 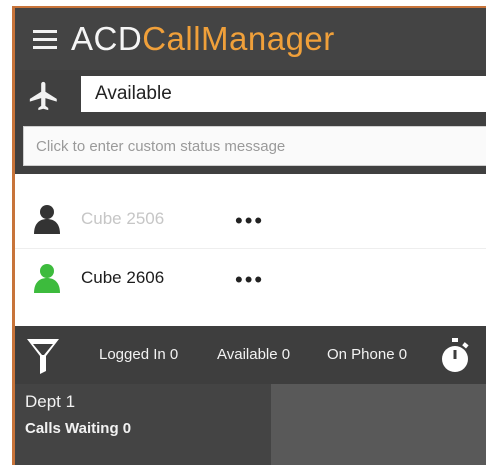 I want to click on status-dropdown: Available, so click(x=283, y=94).